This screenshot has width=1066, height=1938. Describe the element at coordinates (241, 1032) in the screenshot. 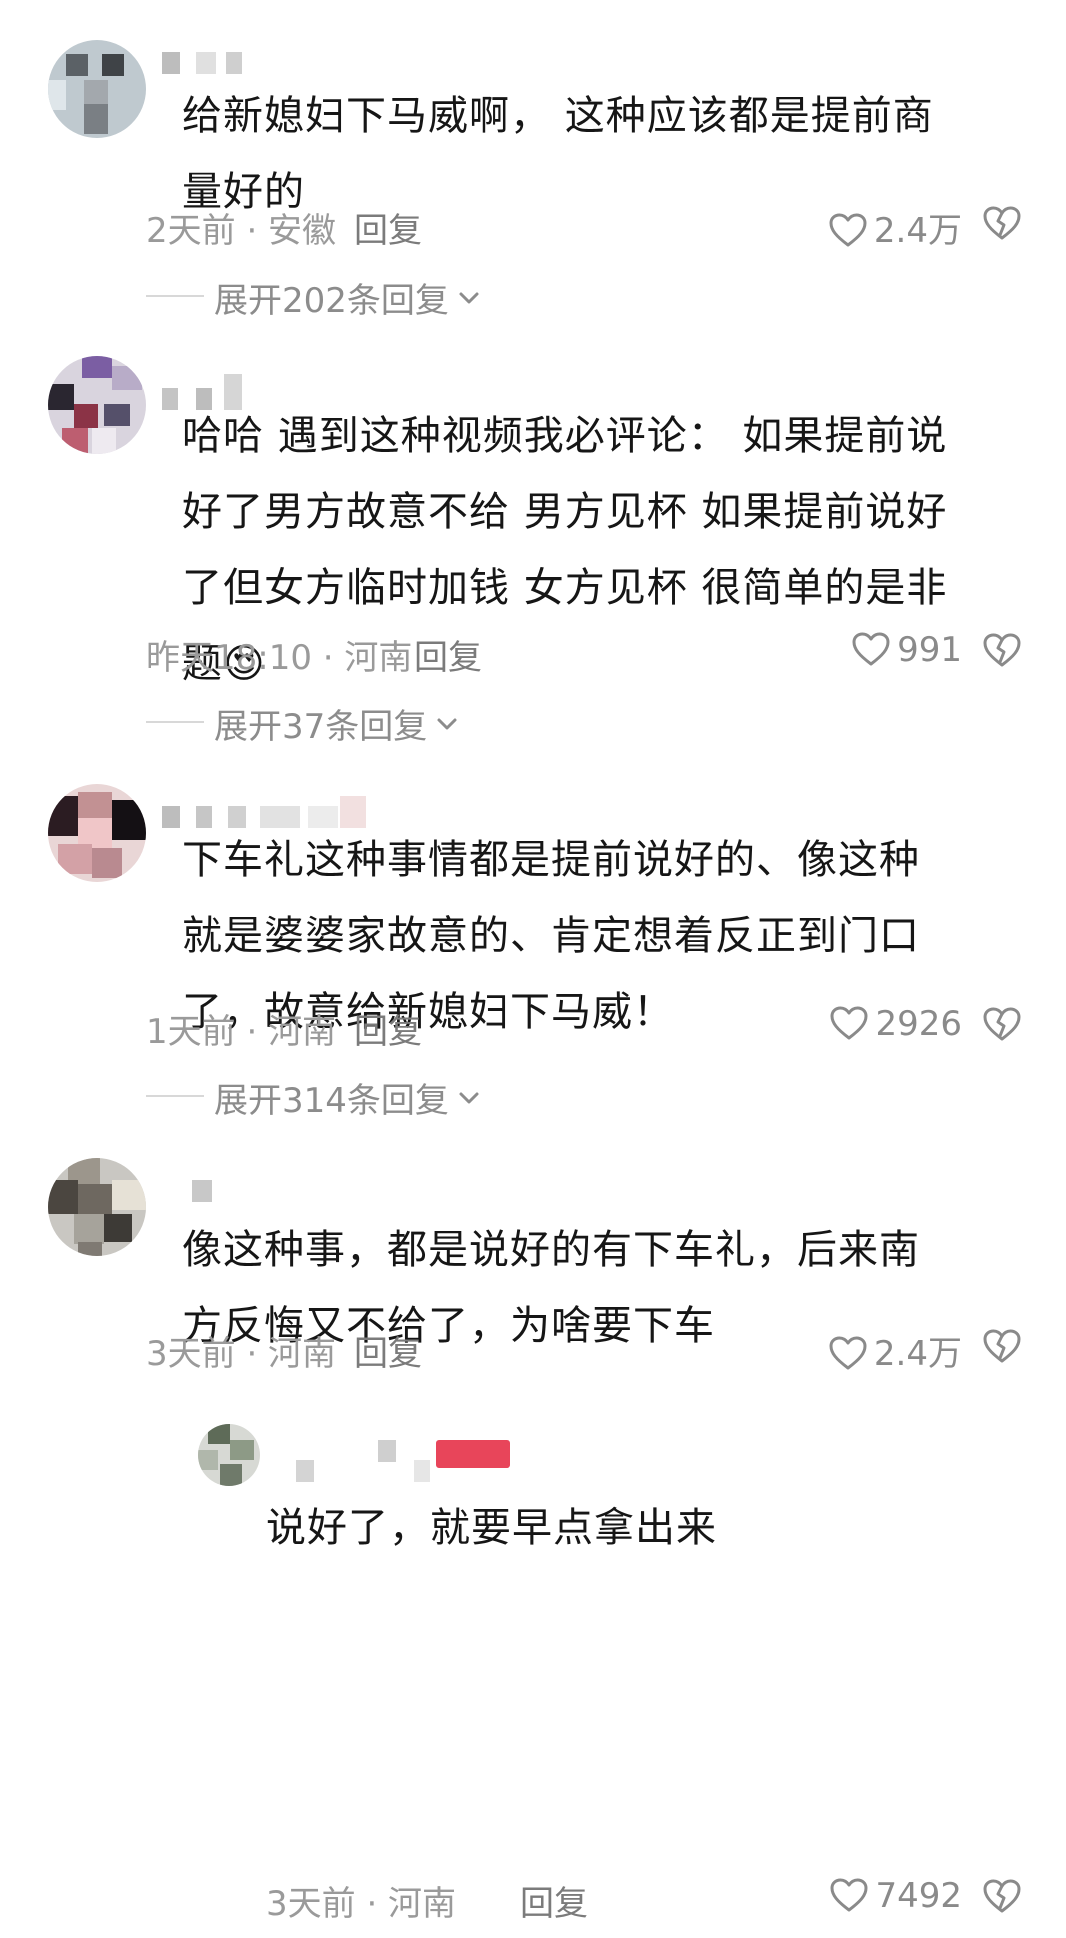

I see `time-location: 1天前 · 河南` at that location.